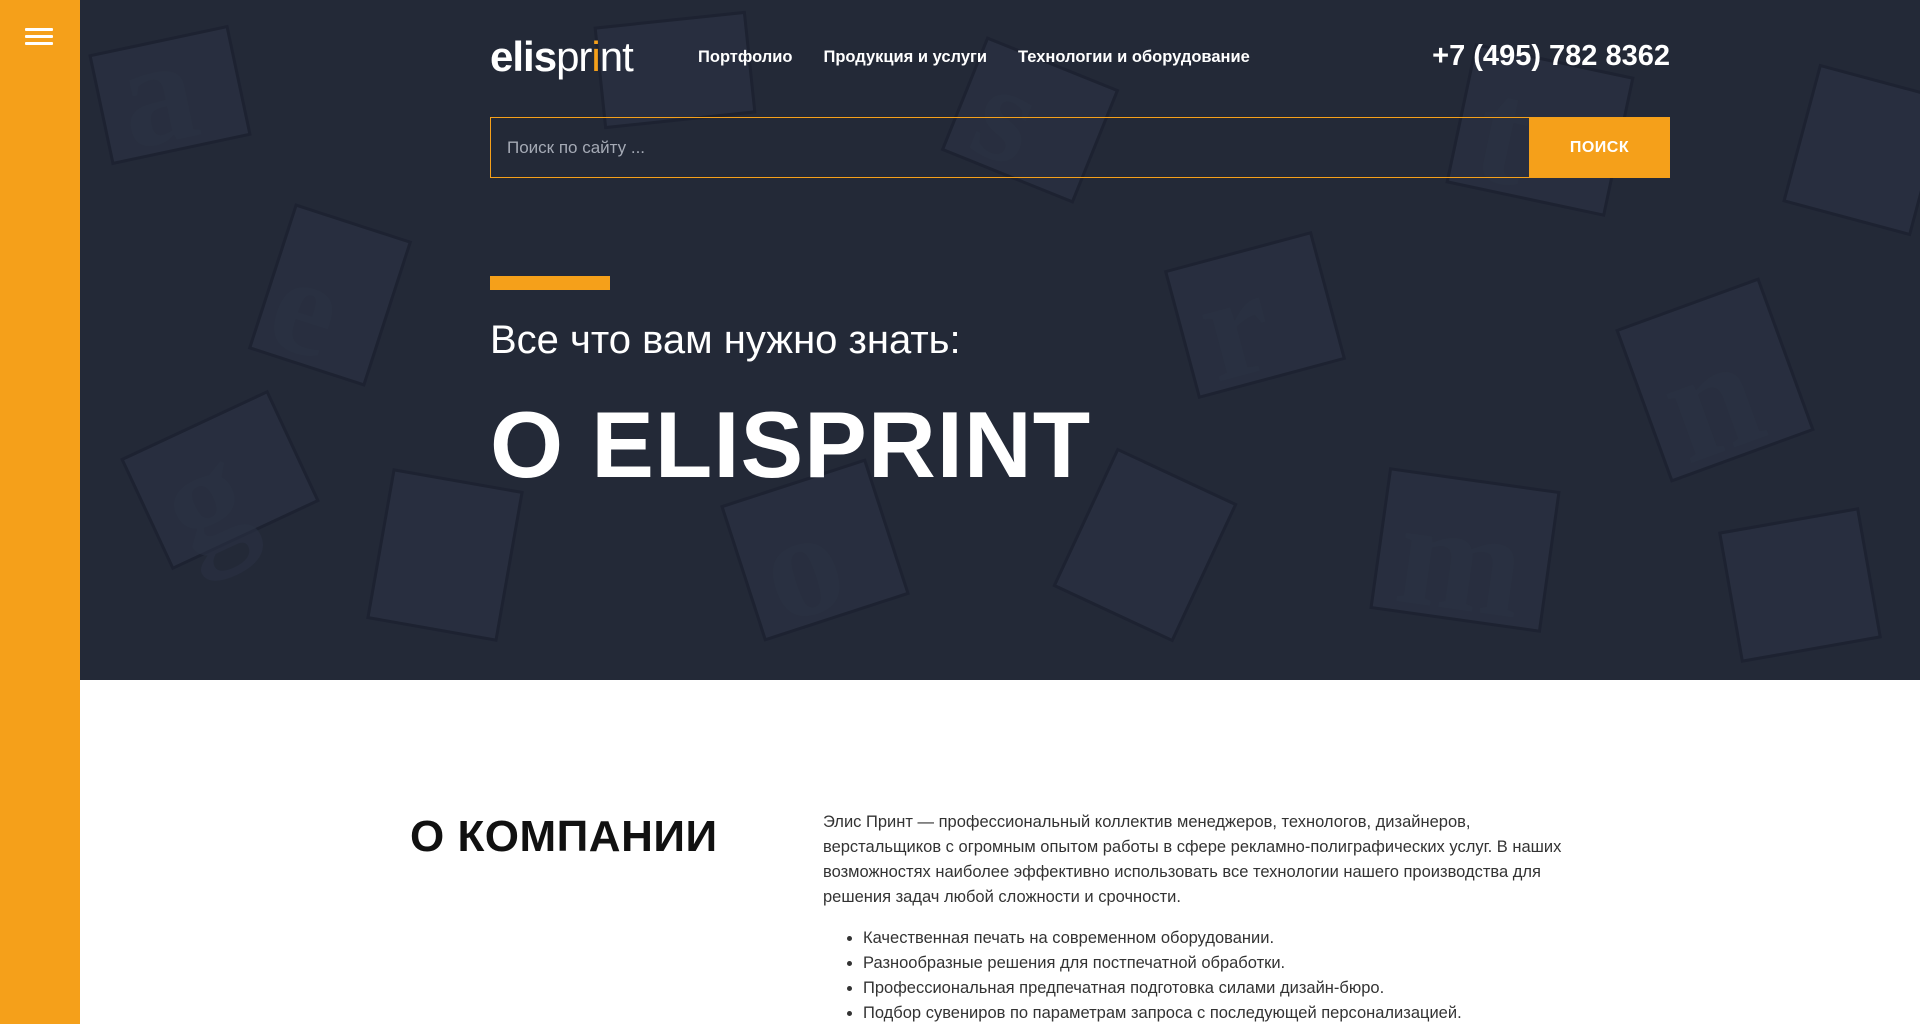  What do you see at coordinates (40, 512) in the screenshot?
I see `sidebar-rail` at bounding box center [40, 512].